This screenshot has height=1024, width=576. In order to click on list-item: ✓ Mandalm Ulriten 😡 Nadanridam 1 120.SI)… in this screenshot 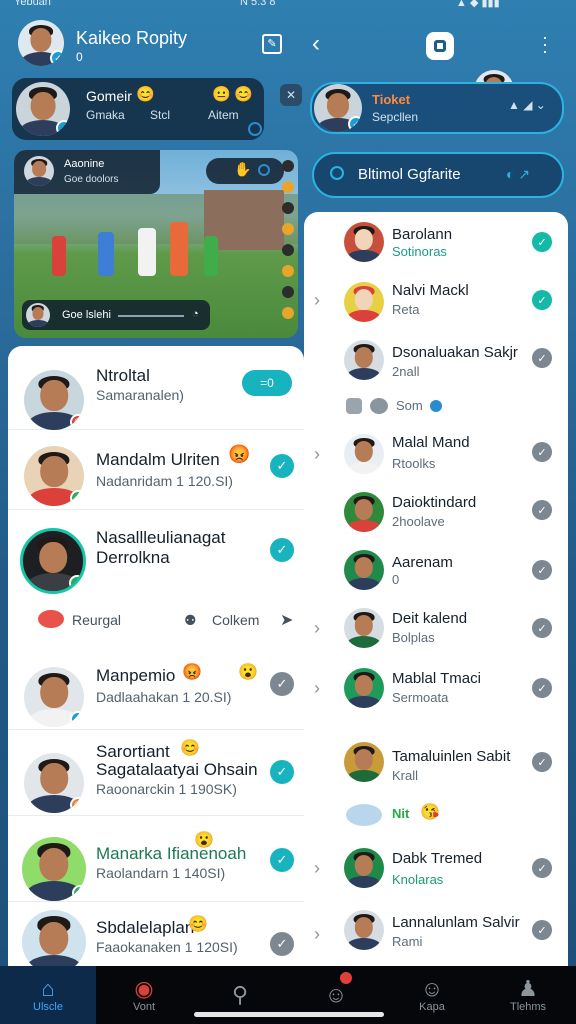, I will do `click(156, 470)`.